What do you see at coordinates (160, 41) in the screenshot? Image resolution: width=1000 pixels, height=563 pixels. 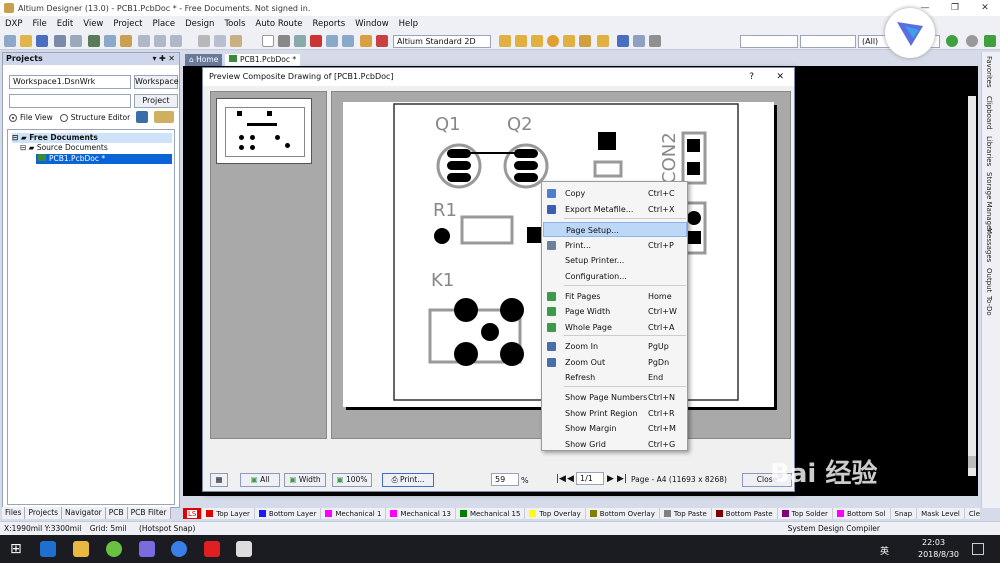 I see `zoom-area-icon` at bounding box center [160, 41].